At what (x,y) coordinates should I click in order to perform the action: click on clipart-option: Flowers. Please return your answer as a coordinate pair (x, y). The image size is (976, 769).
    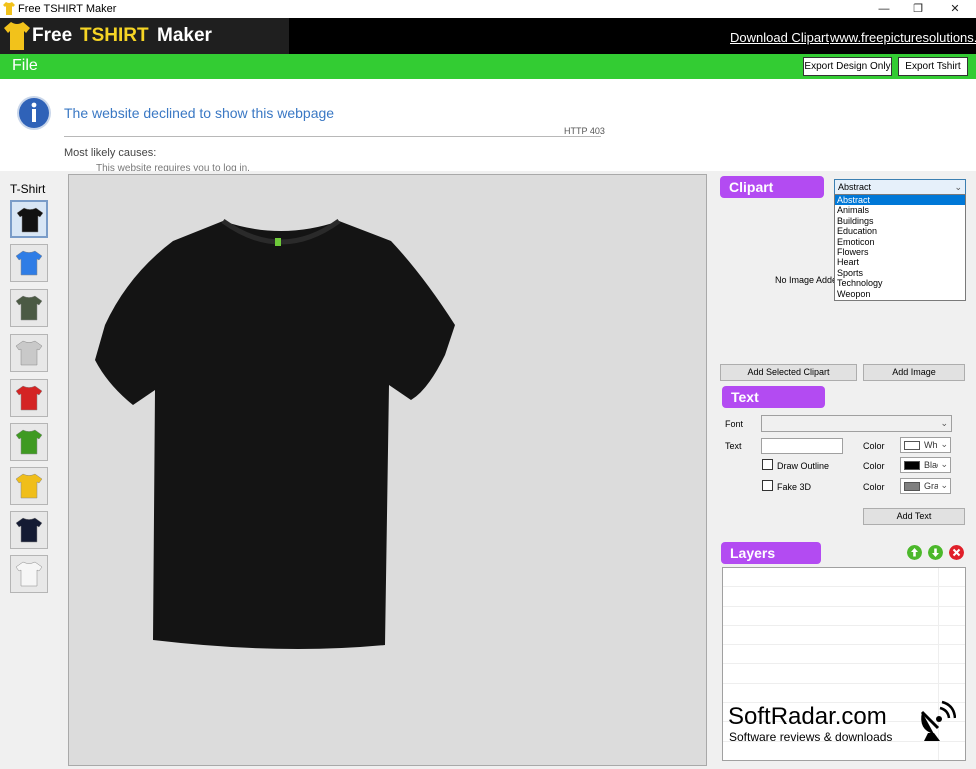
    Looking at the image, I should click on (900, 252).